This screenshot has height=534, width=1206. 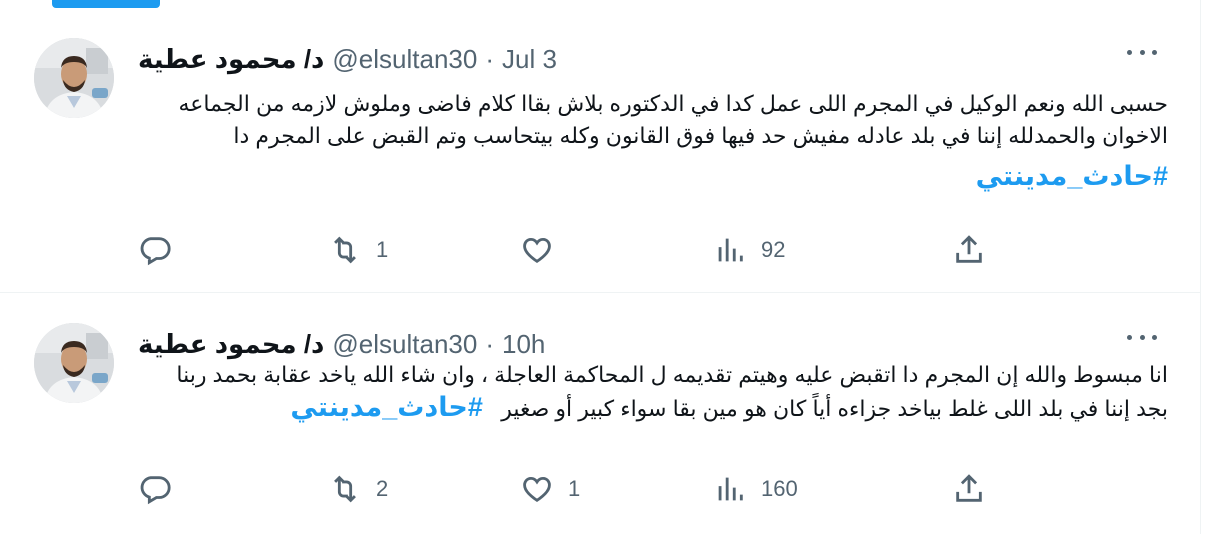 I want to click on tweet-header: د/ محمود عطية @elsultan30 · 10h, so click(x=341, y=344).